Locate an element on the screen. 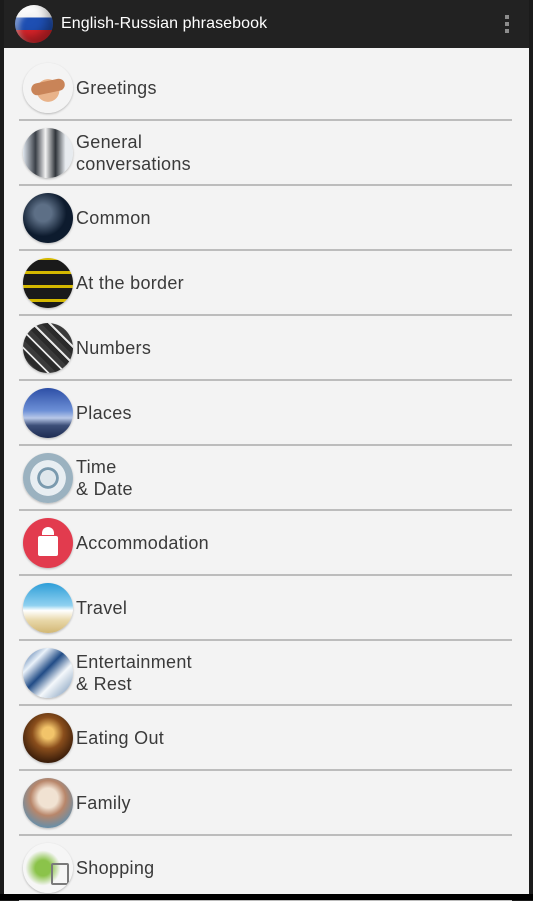 This screenshot has width=533, height=901. numbers-icon is located at coordinates (48, 347).